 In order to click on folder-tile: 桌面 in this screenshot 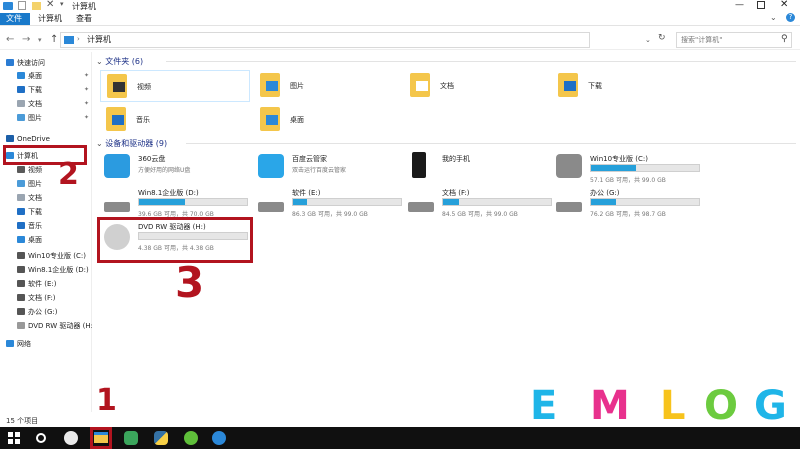, I will do `click(327, 120)`.